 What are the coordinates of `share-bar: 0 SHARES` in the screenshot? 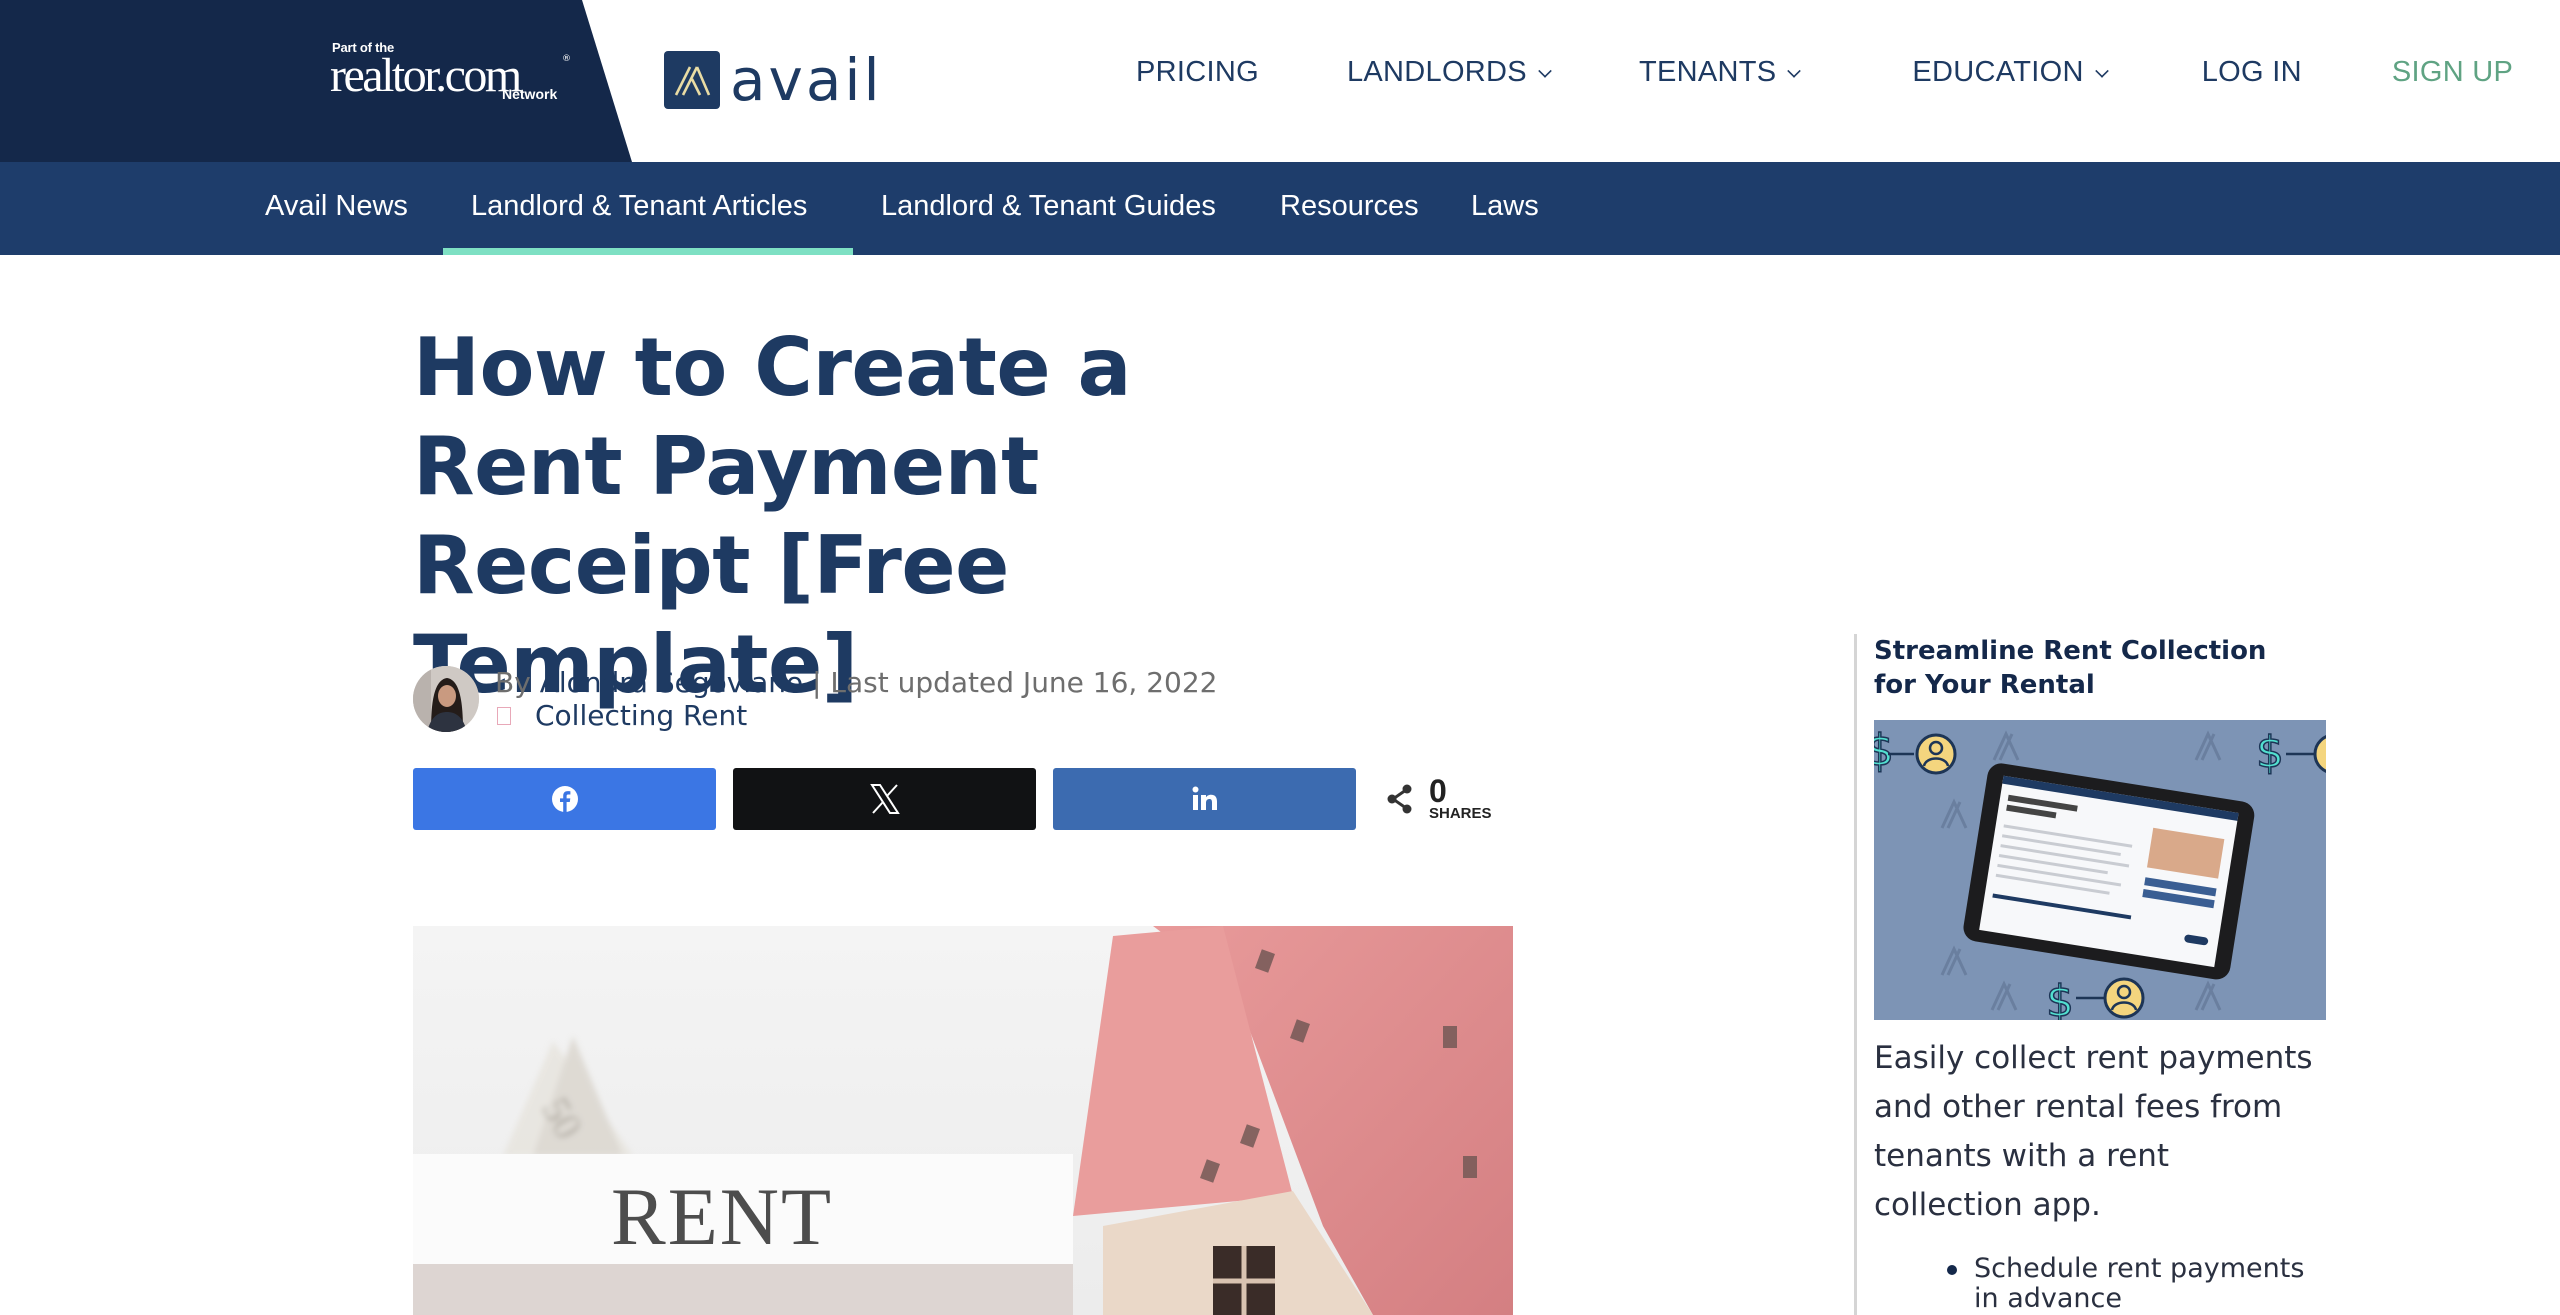 It's located at (952, 799).